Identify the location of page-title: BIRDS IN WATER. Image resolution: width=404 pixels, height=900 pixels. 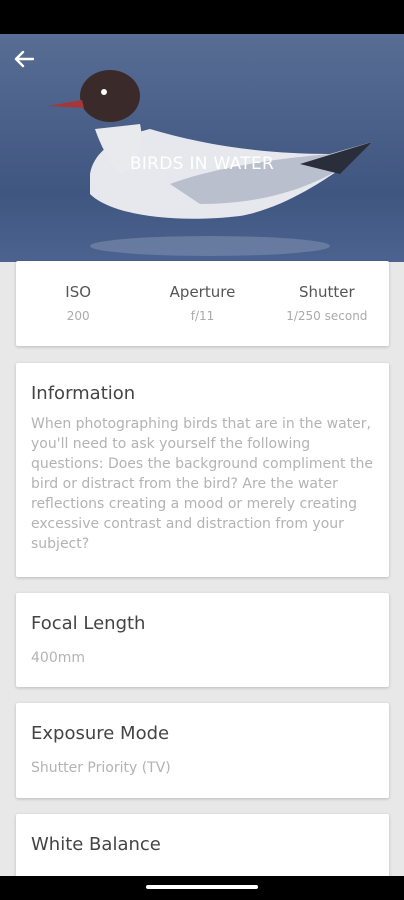
(202, 164).